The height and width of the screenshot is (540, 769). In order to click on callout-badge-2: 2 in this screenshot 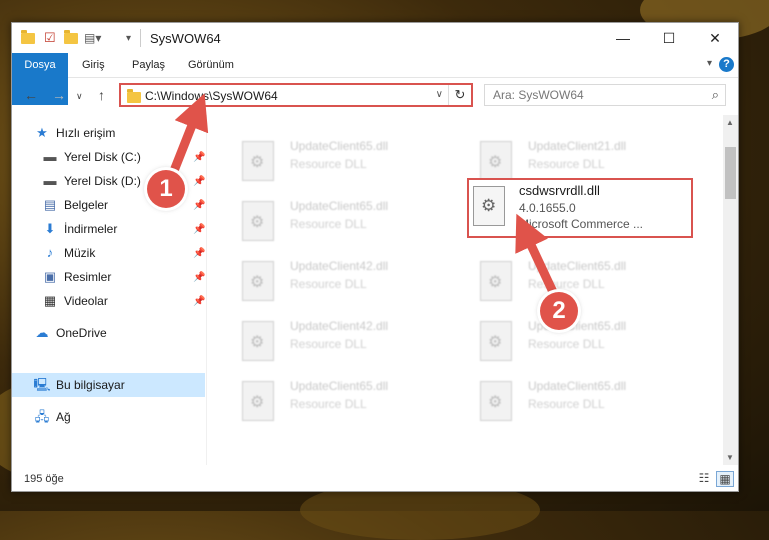, I will do `click(559, 311)`.